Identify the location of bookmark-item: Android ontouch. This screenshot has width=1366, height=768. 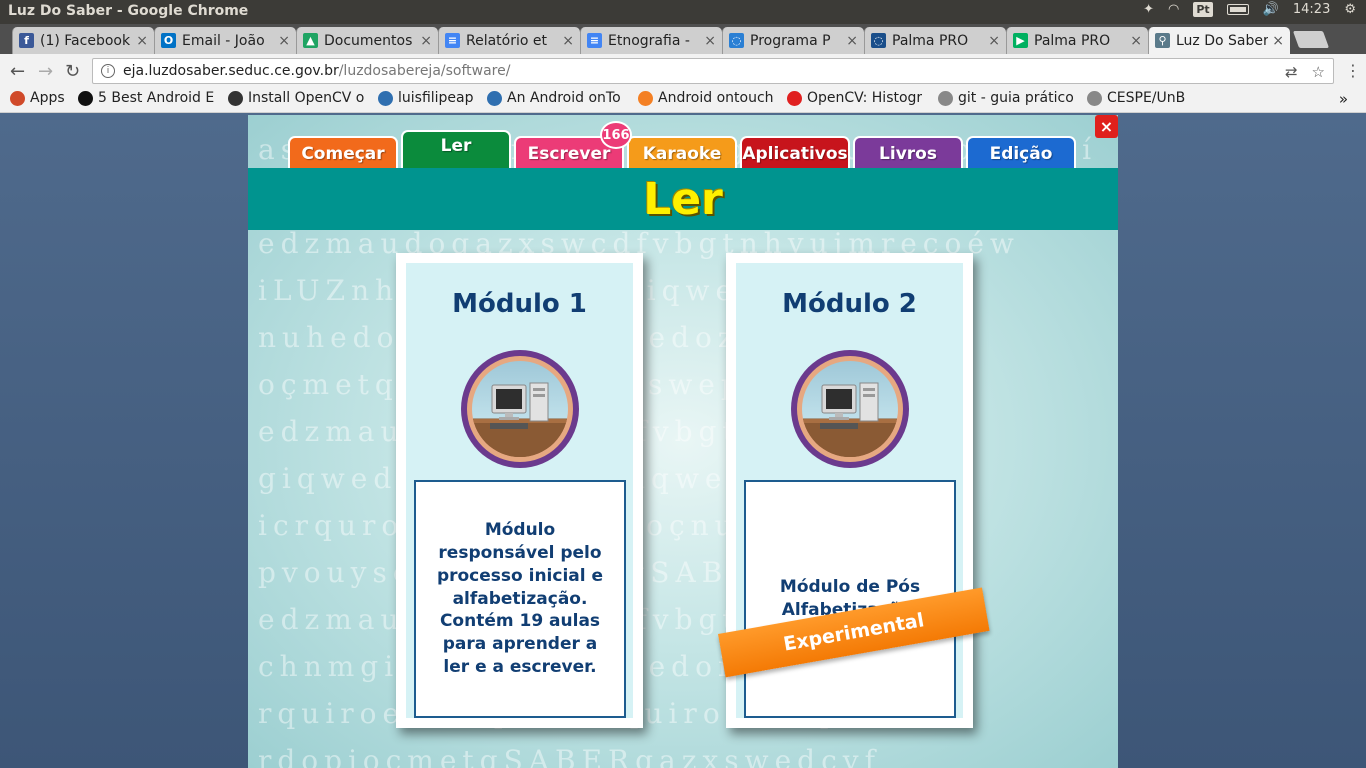
(706, 98).